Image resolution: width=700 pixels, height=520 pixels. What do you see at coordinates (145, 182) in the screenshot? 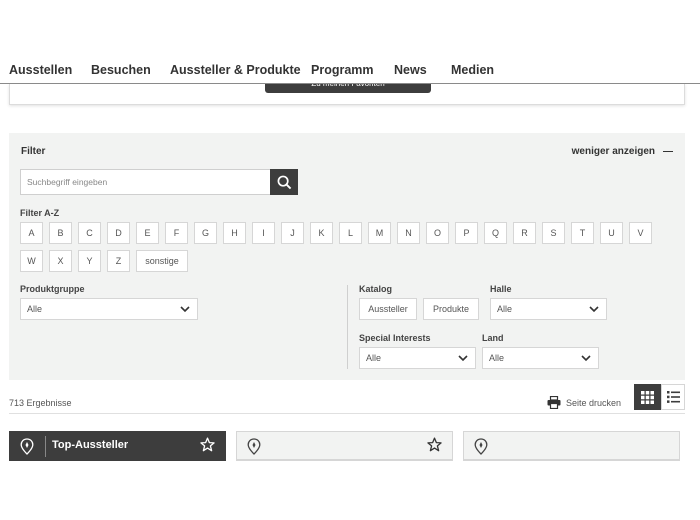
I see `search-input` at bounding box center [145, 182].